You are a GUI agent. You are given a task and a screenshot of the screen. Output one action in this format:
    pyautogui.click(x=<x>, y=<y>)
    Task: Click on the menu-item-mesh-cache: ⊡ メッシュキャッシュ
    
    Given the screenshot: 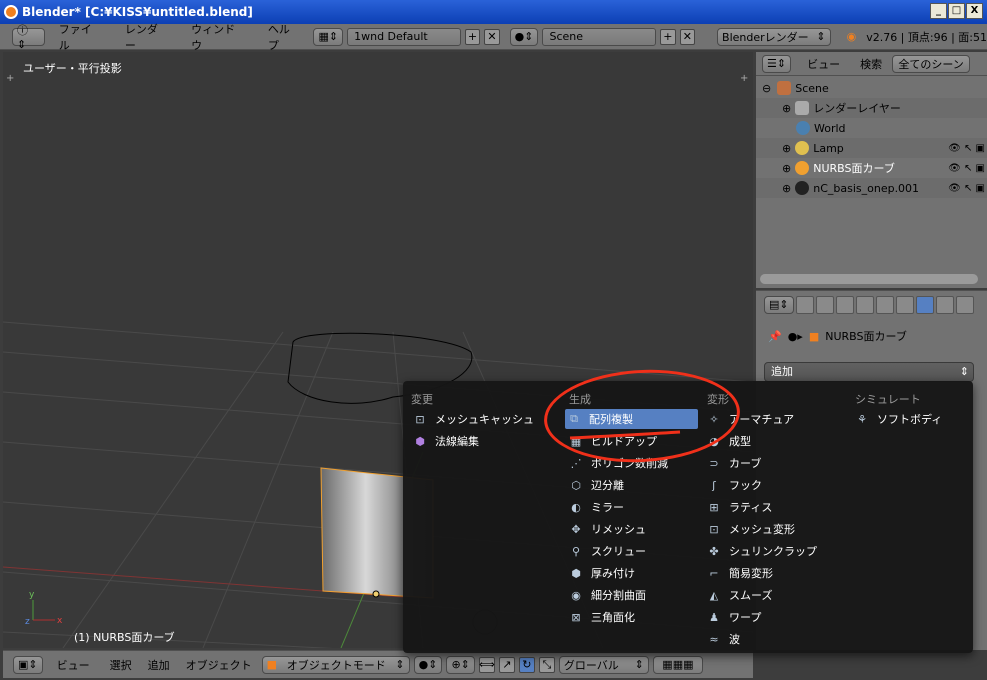 What is the action you would take?
    pyautogui.click(x=472, y=419)
    